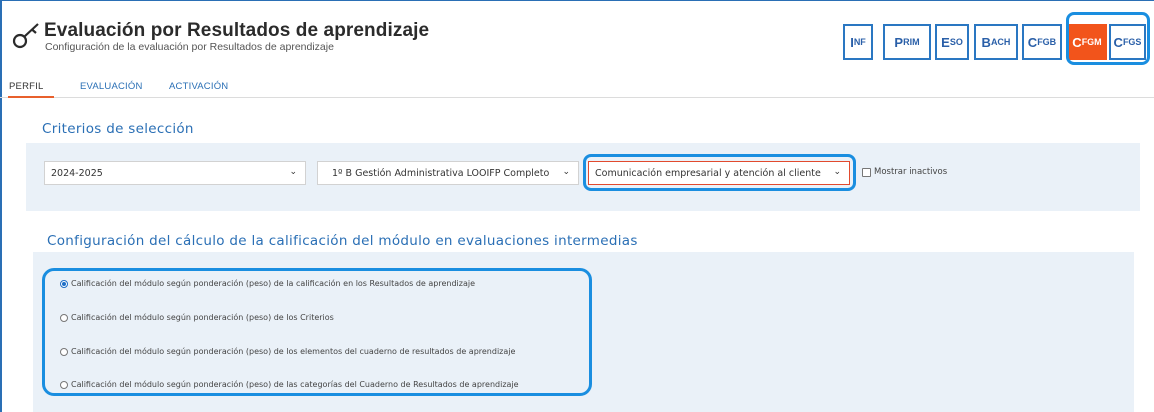  What do you see at coordinates (577, 89) in the screenshot?
I see `tab-bar: PERFIL EVALUACIÓN ACTIVACIÓN` at bounding box center [577, 89].